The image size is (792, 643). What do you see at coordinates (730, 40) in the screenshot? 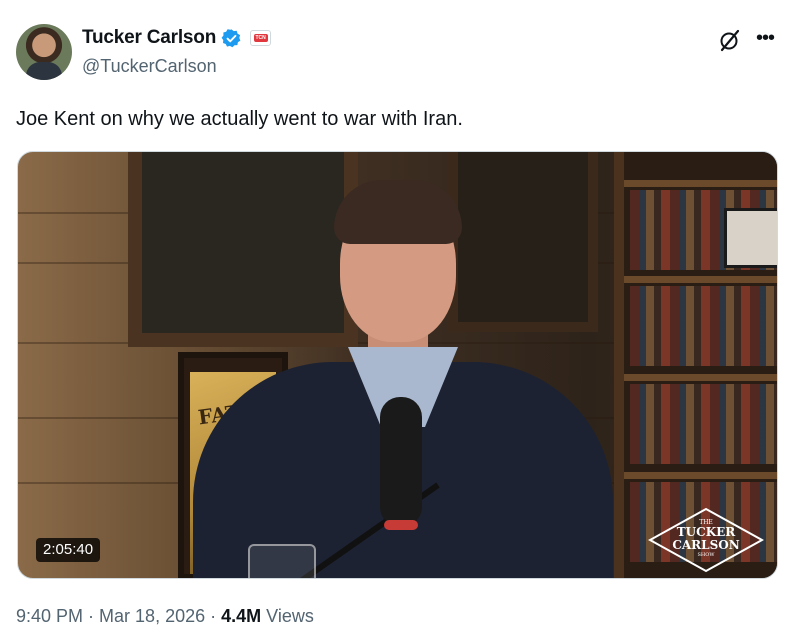
I see `grok-icon` at bounding box center [730, 40].